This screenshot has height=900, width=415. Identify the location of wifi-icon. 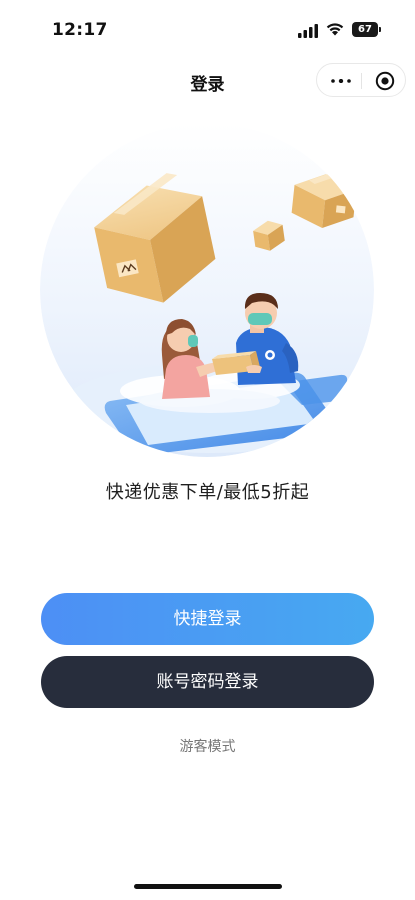
(335, 29).